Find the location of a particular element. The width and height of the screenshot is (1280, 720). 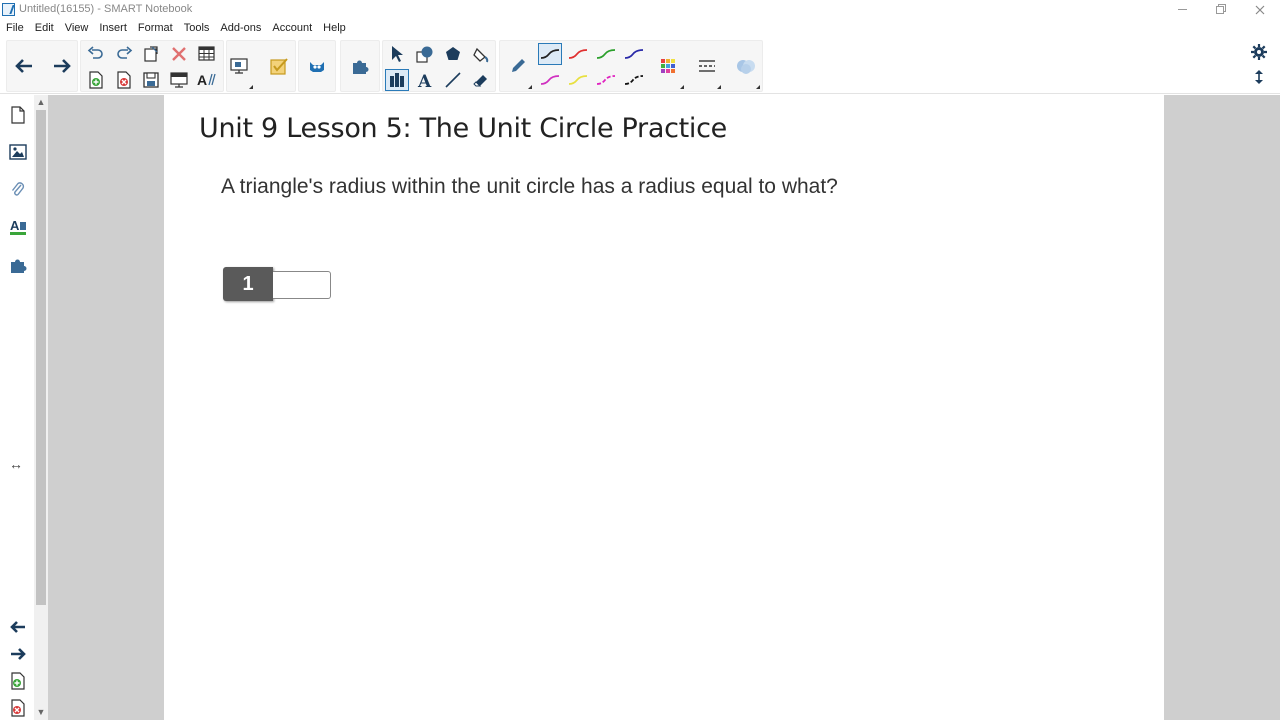

monitor-icon is located at coordinates (239, 66).